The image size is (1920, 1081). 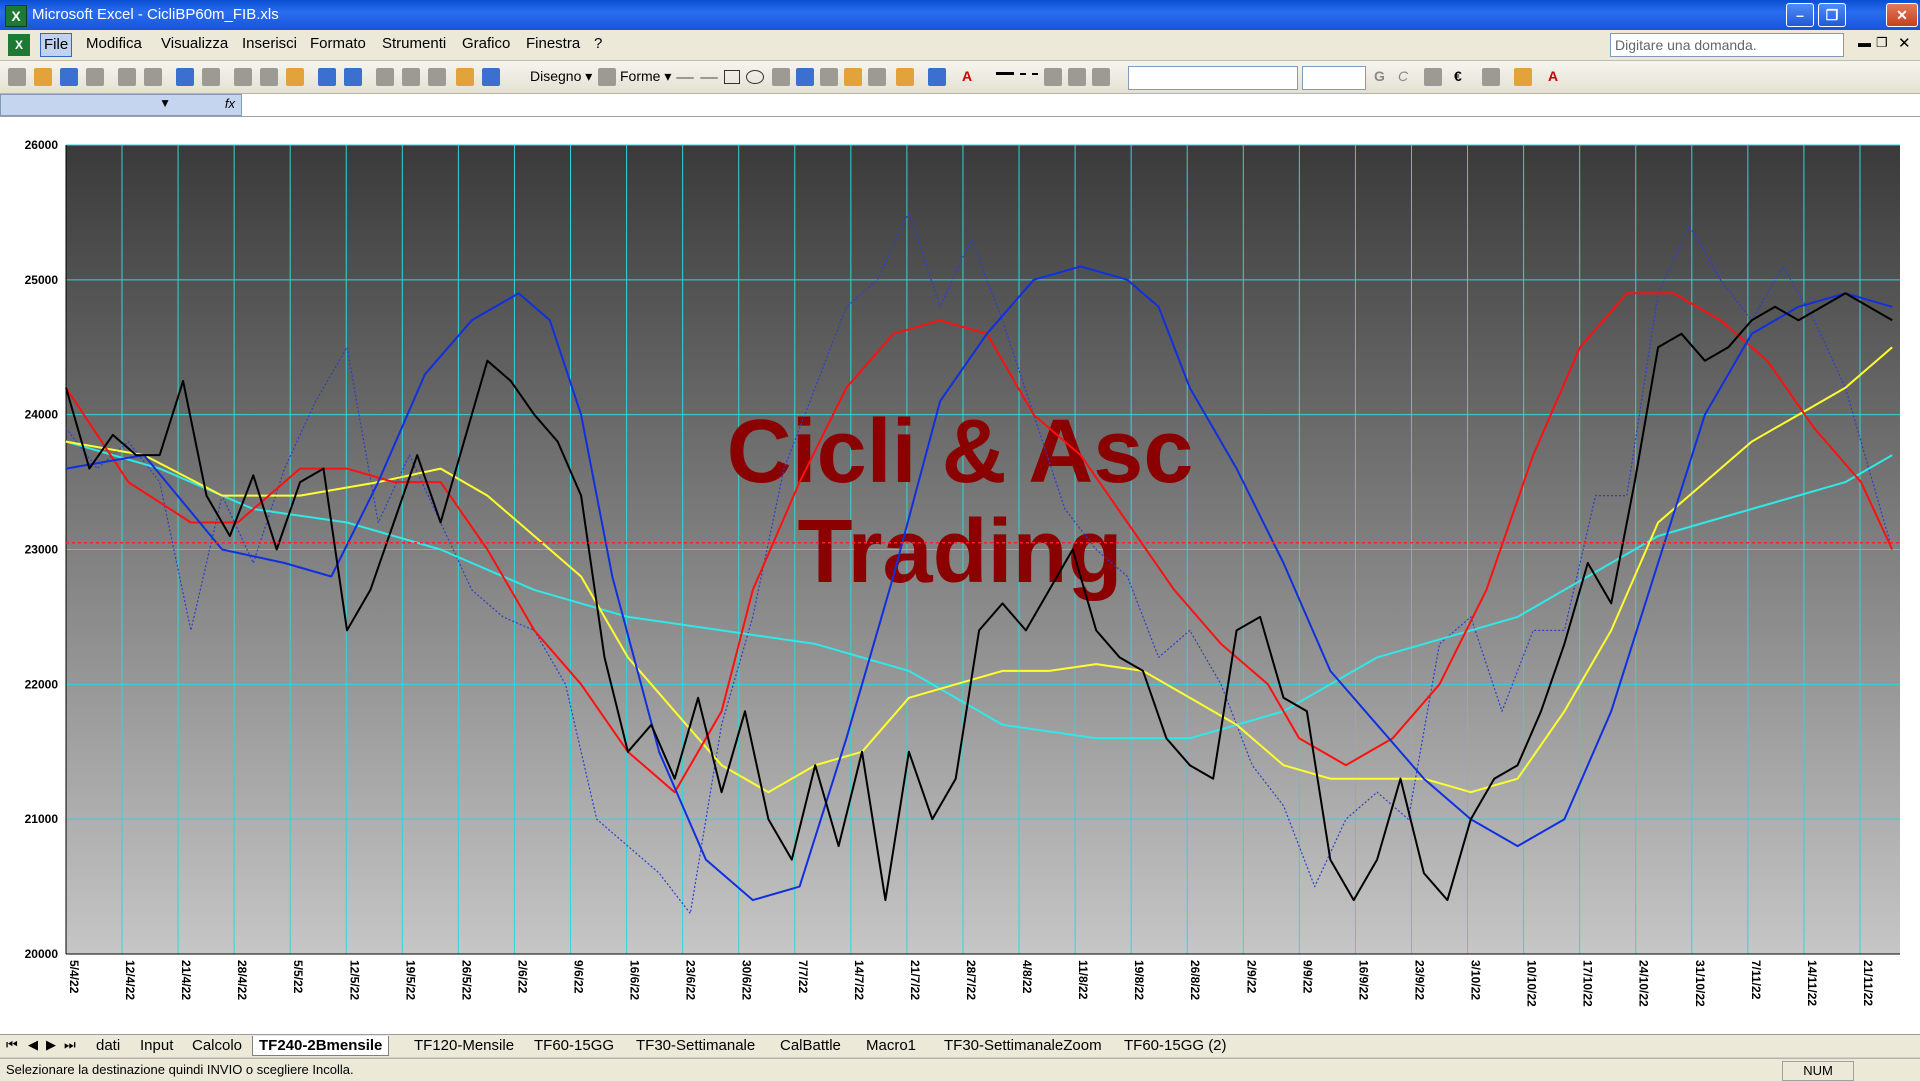 What do you see at coordinates (960, 77) in the screenshot?
I see `toolbar: Disegno ▾ Forme ▾ A G C € A` at bounding box center [960, 77].